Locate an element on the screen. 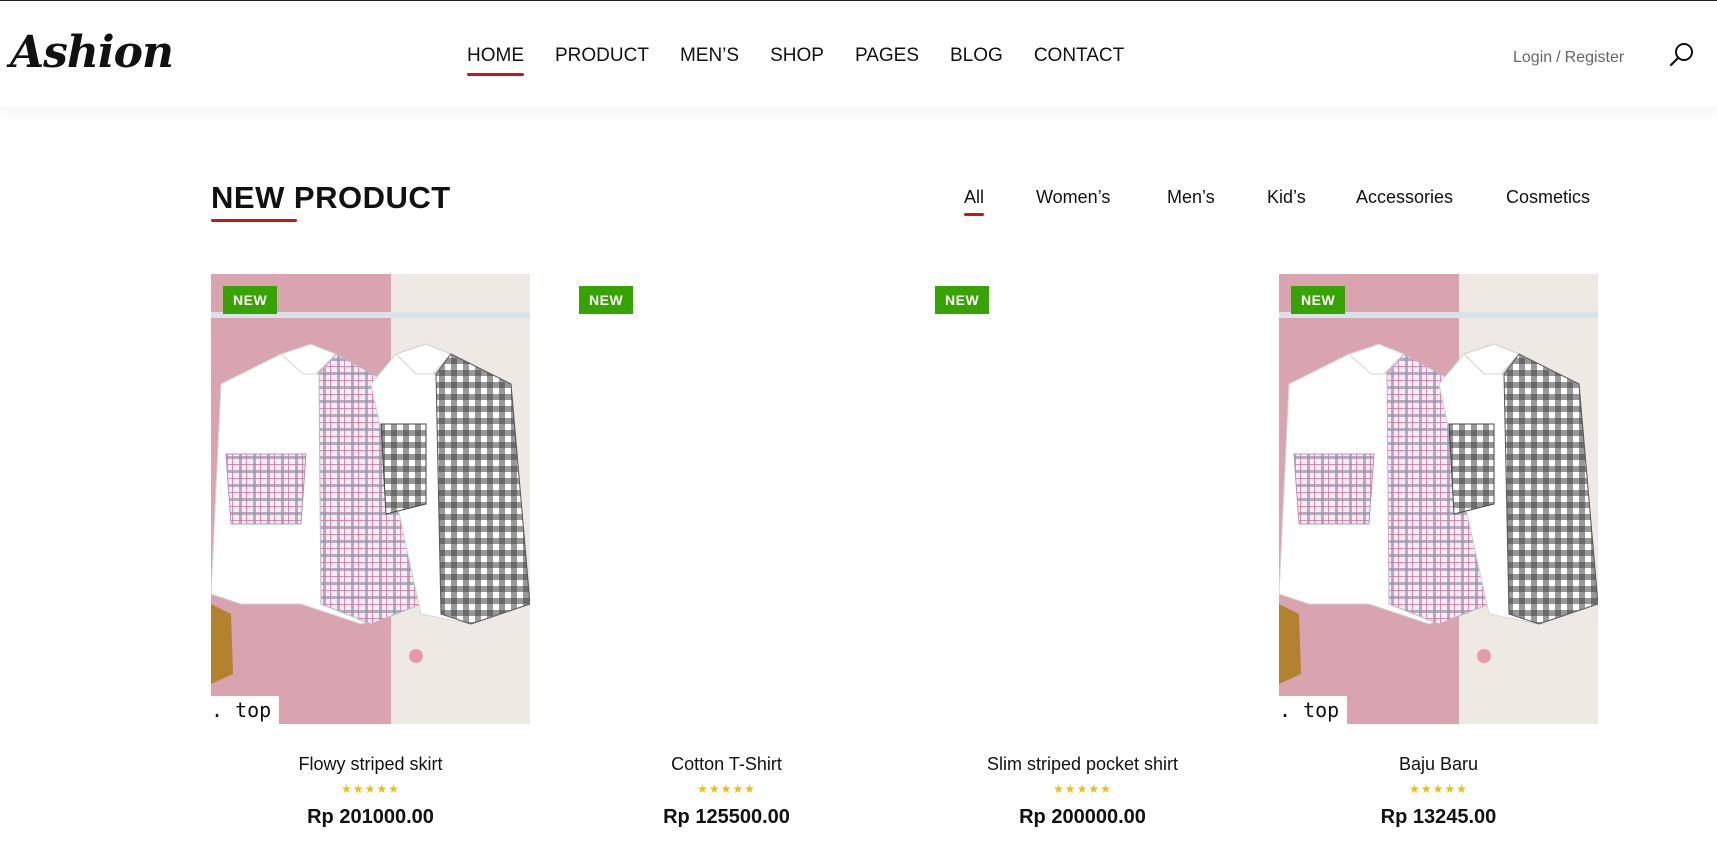  product-price: Rp 200000.00 is located at coordinates (1082, 817).